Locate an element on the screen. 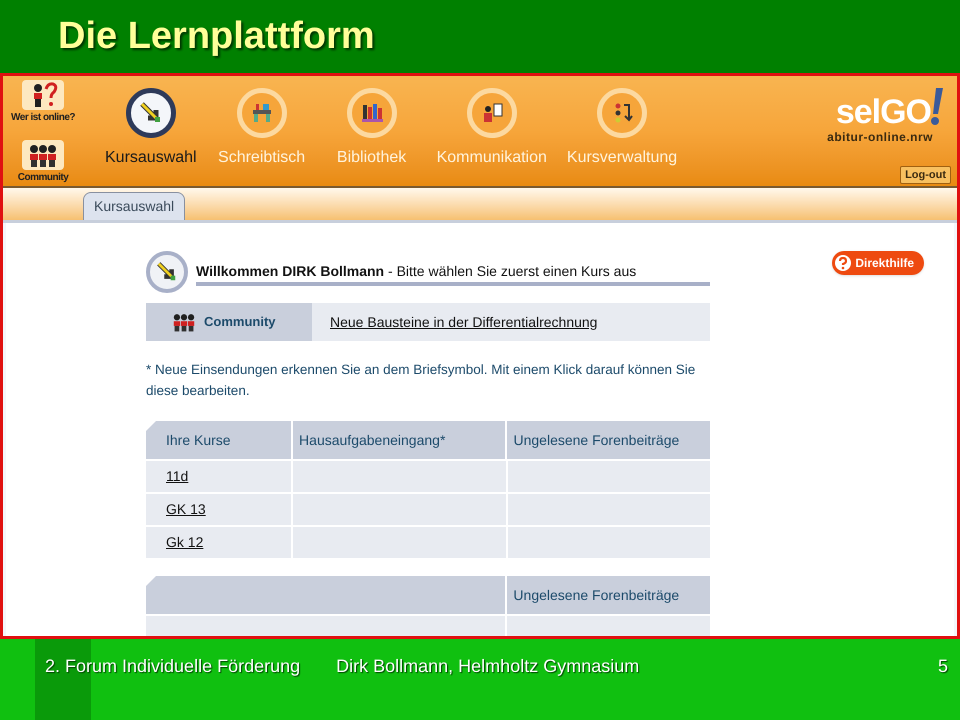 The image size is (960, 720). footer-text: Dirk Bollmann, Helmholtz Gymnasium is located at coordinates (488, 666).